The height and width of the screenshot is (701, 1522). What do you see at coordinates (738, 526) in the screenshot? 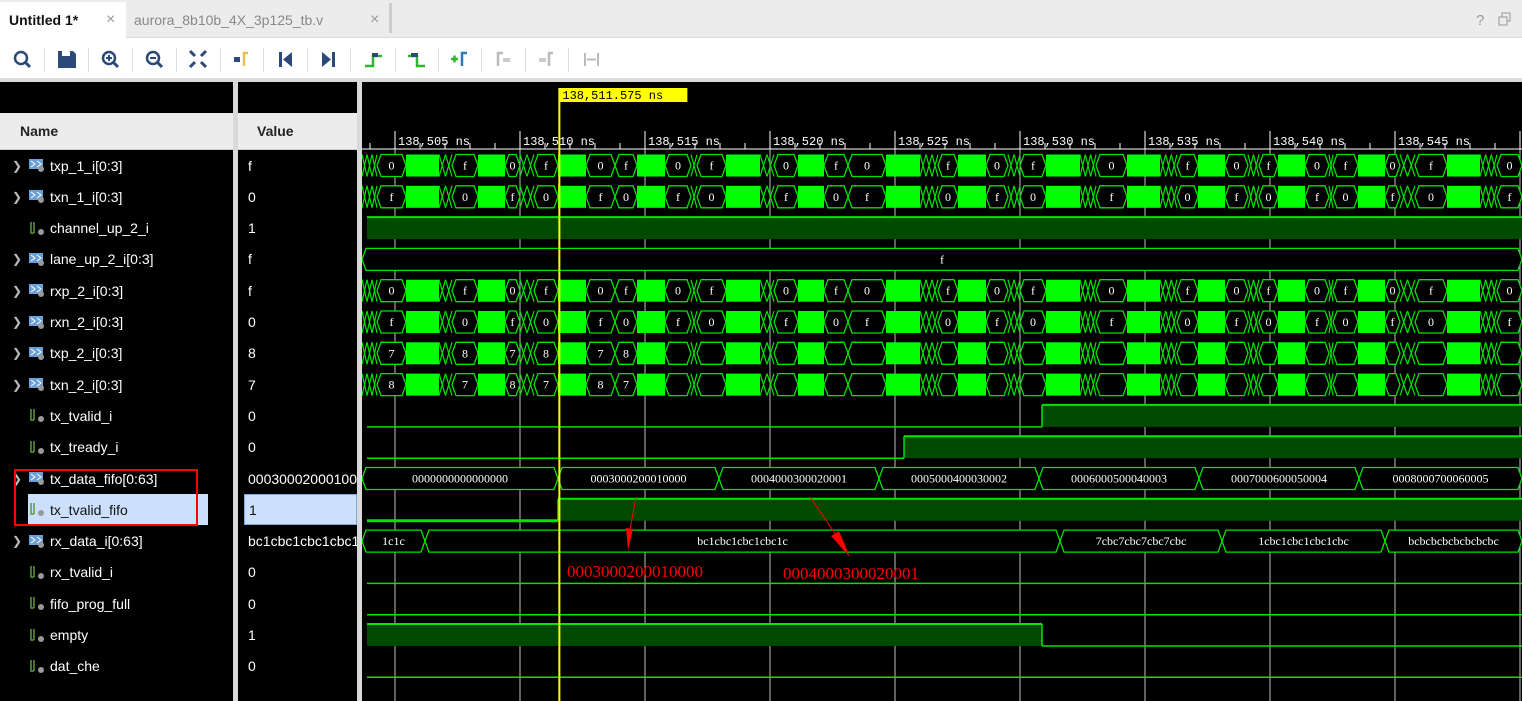
I see `annotation-arrows` at bounding box center [738, 526].